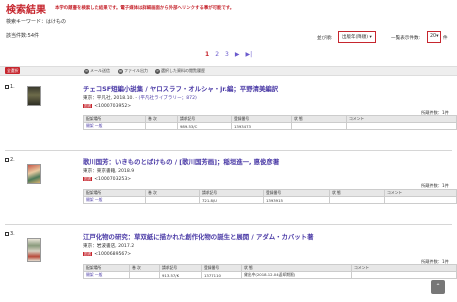 The height and width of the screenshot is (302, 457). Describe the element at coordinates (136, 70) in the screenshot. I see `file-export-label: ファイル出力` at that location.